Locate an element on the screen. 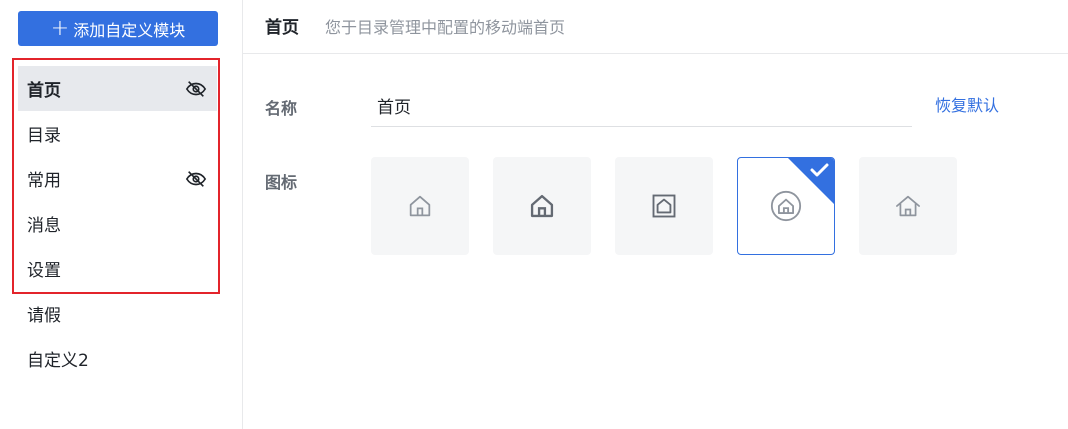 The image size is (1068, 429). sidebar-item-label: 设置 is located at coordinates (44, 271).